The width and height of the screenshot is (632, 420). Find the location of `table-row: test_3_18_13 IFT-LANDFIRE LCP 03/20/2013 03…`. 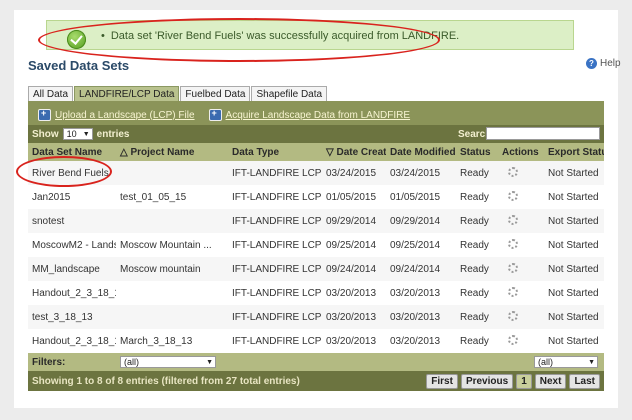

table-row: test_3_18_13 IFT-LANDFIRE LCP 03/20/2013 03… is located at coordinates (316, 317).